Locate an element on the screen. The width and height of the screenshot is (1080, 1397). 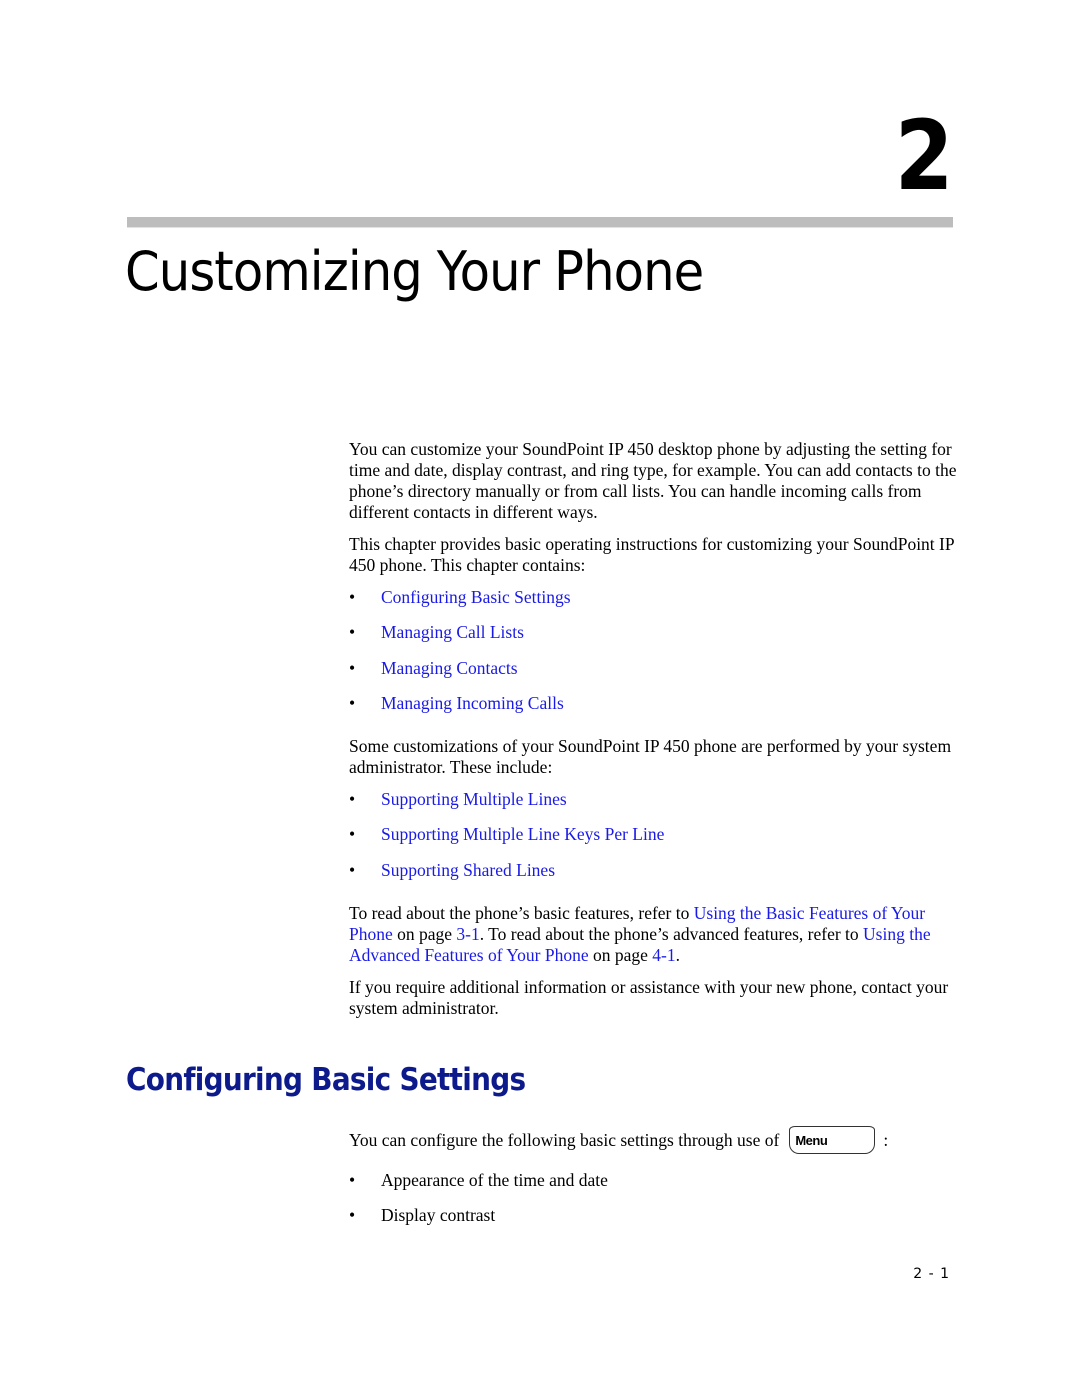
list-item: • Supporting Shared Lines is located at coordinates (654, 877).